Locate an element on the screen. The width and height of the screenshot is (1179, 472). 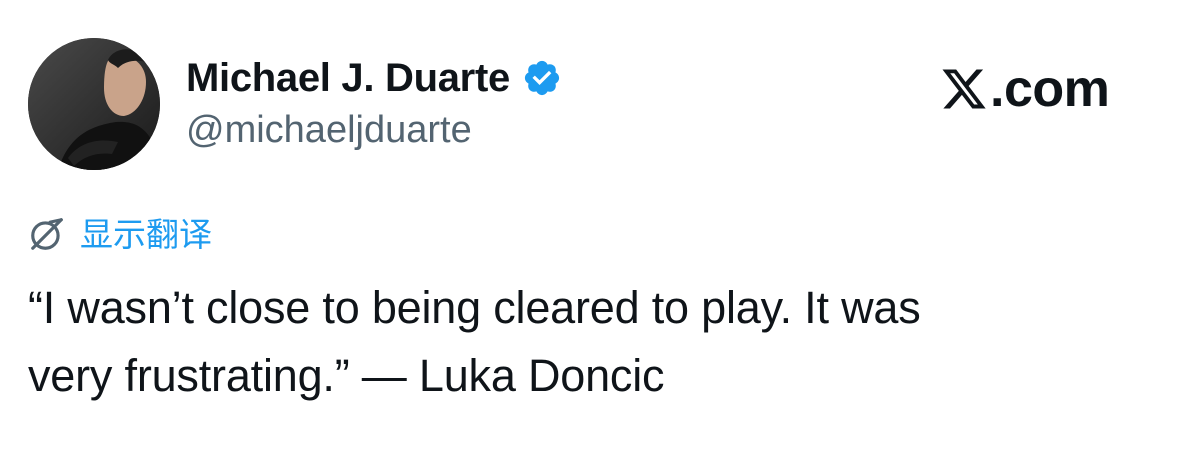
globe-icon is located at coordinates (47, 234).